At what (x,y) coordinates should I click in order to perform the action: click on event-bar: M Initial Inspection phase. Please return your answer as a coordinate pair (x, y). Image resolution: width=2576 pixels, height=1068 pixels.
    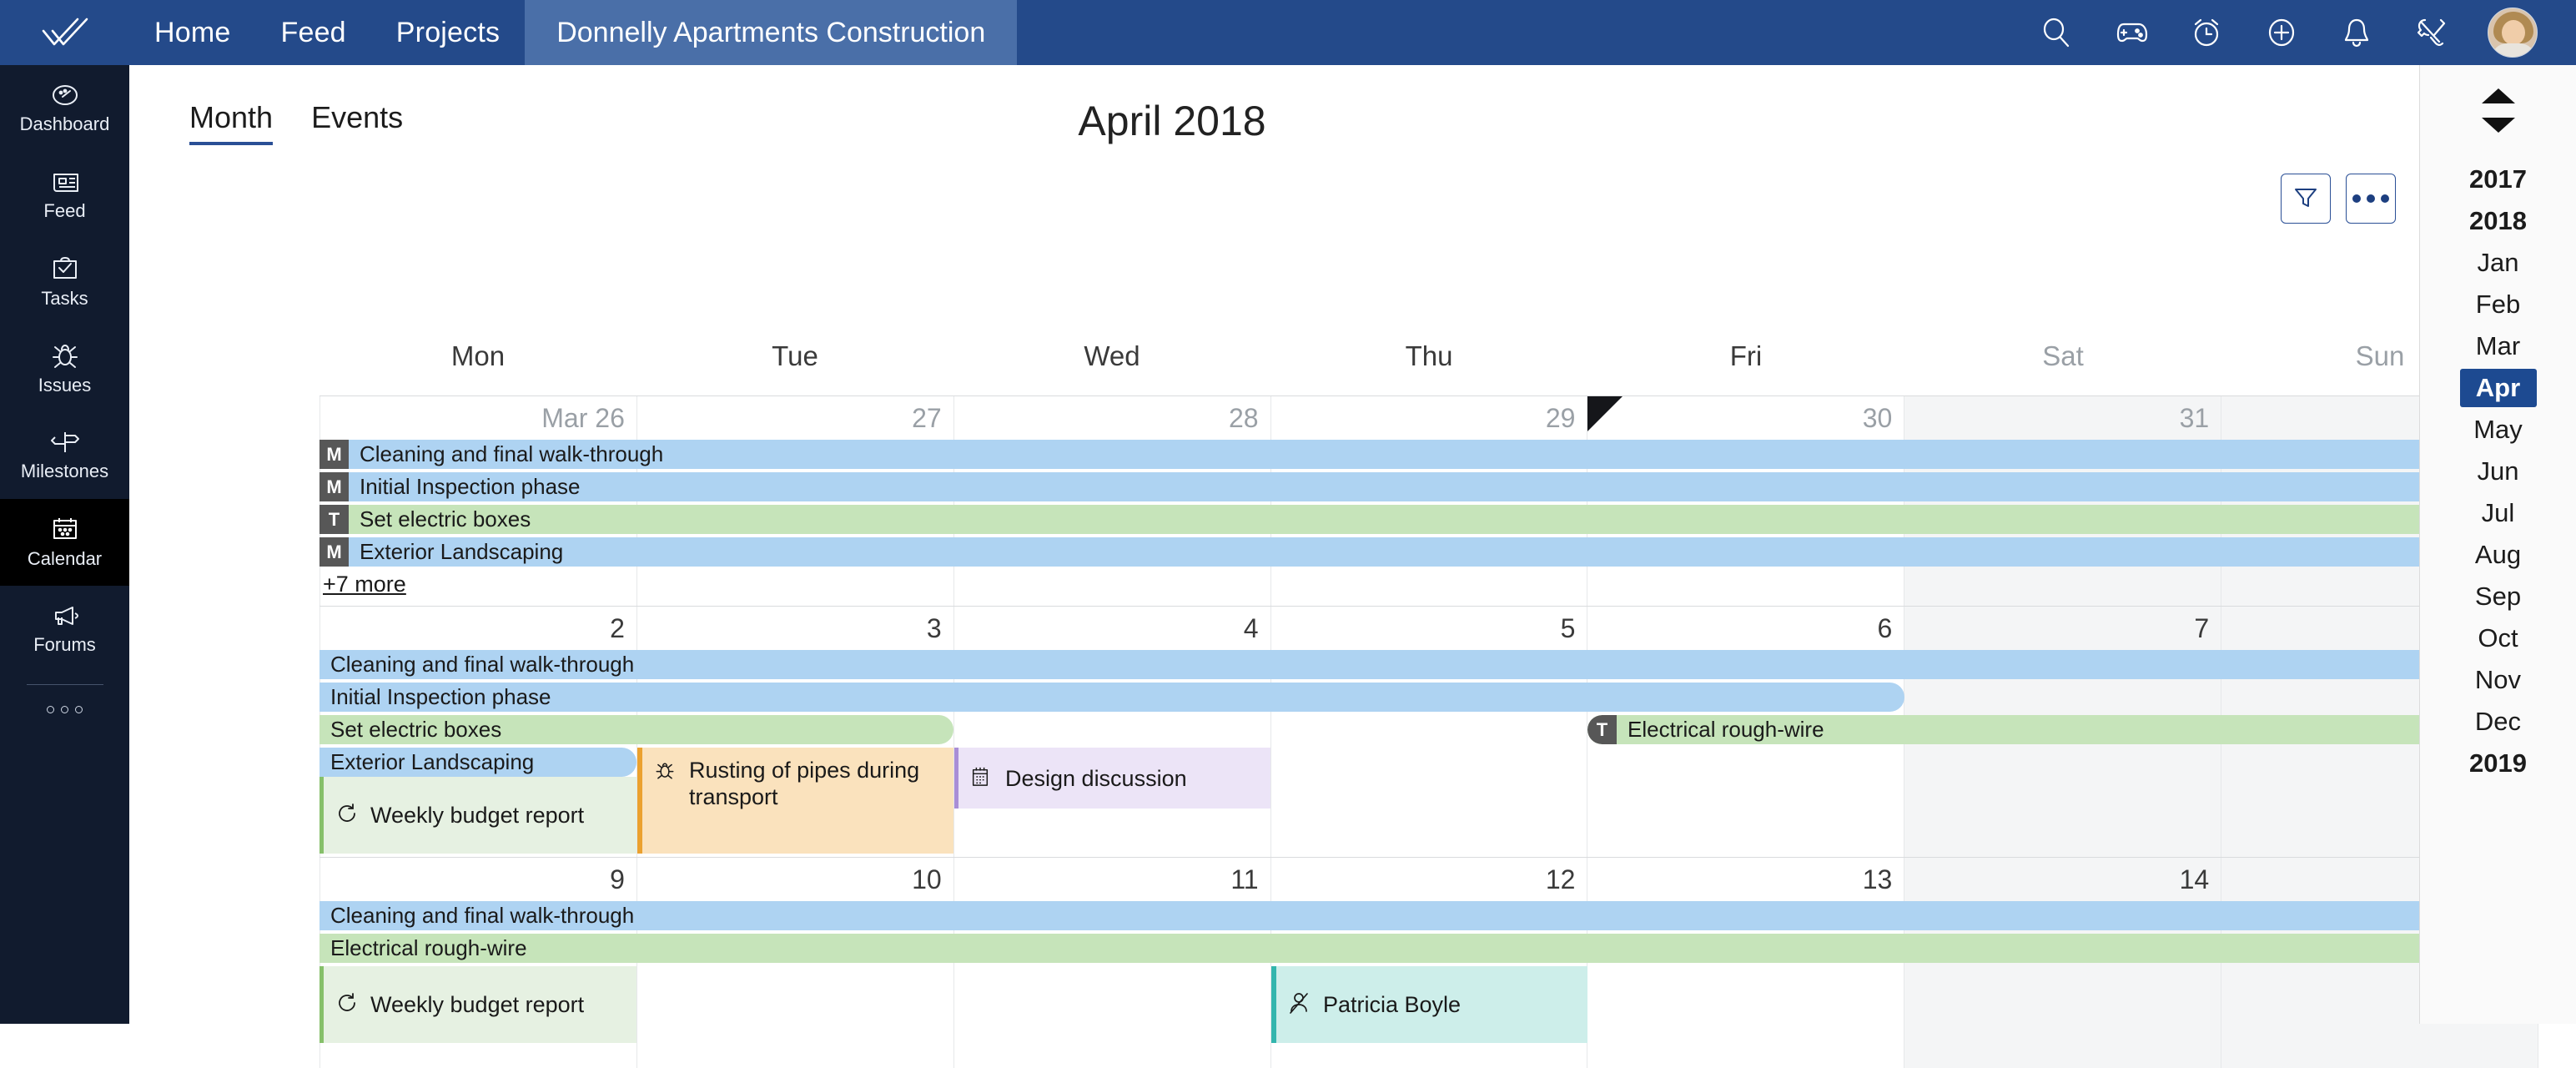
    Looking at the image, I should click on (1428, 487).